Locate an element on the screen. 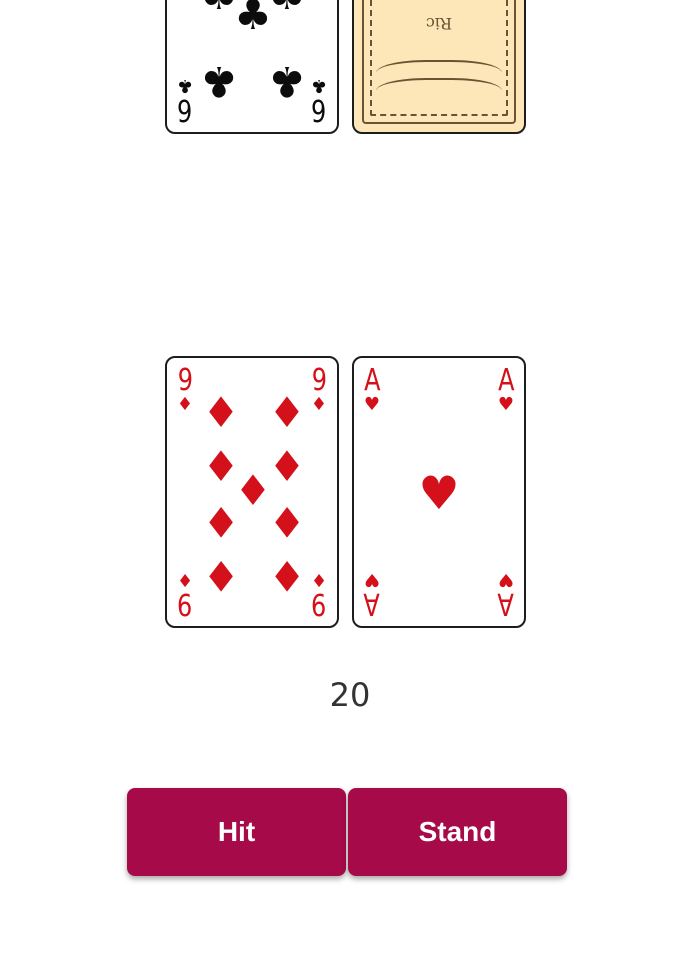 This screenshot has height=960, width=700. card-corner-top-right: 9 ♦ is located at coordinates (319, 390).